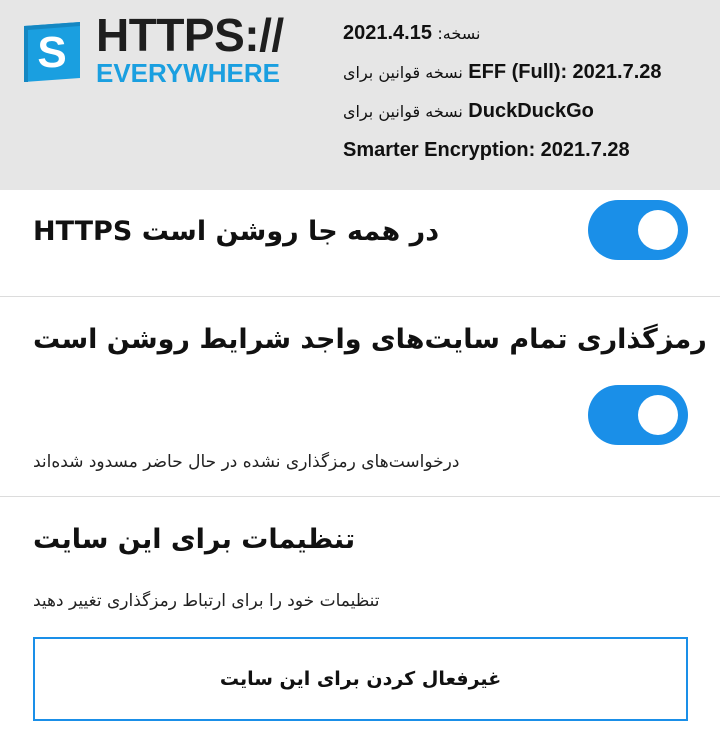  I want to click on ddg-ruleset-line: نسخه قوانین برای DuckDuckGo, so click(528, 117).